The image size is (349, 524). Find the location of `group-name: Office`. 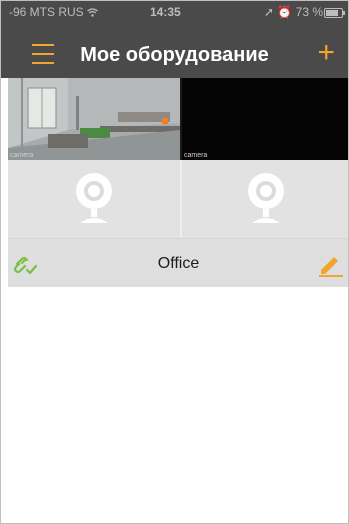

group-name: Office is located at coordinates (178, 263).